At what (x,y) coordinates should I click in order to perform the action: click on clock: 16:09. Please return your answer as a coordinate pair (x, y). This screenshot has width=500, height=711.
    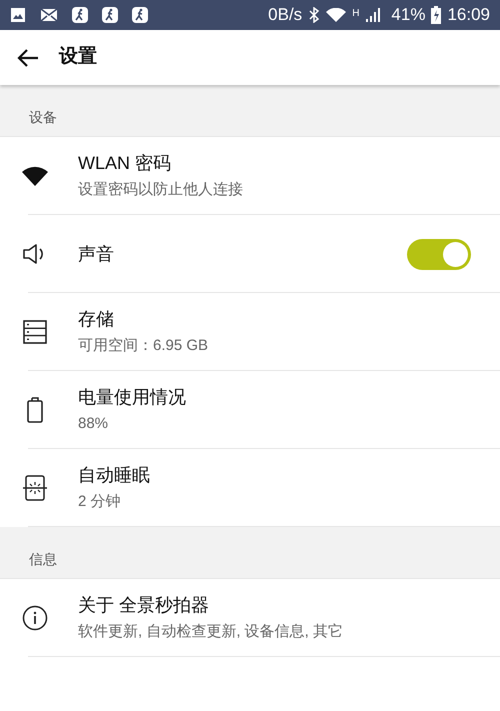
    Looking at the image, I should click on (468, 15).